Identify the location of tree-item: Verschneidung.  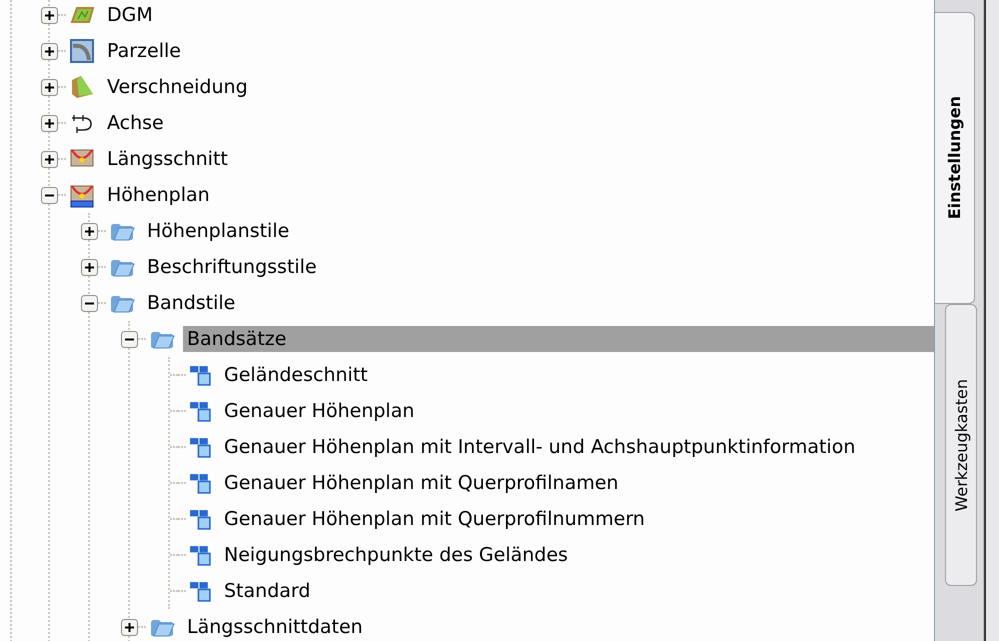
(178, 87).